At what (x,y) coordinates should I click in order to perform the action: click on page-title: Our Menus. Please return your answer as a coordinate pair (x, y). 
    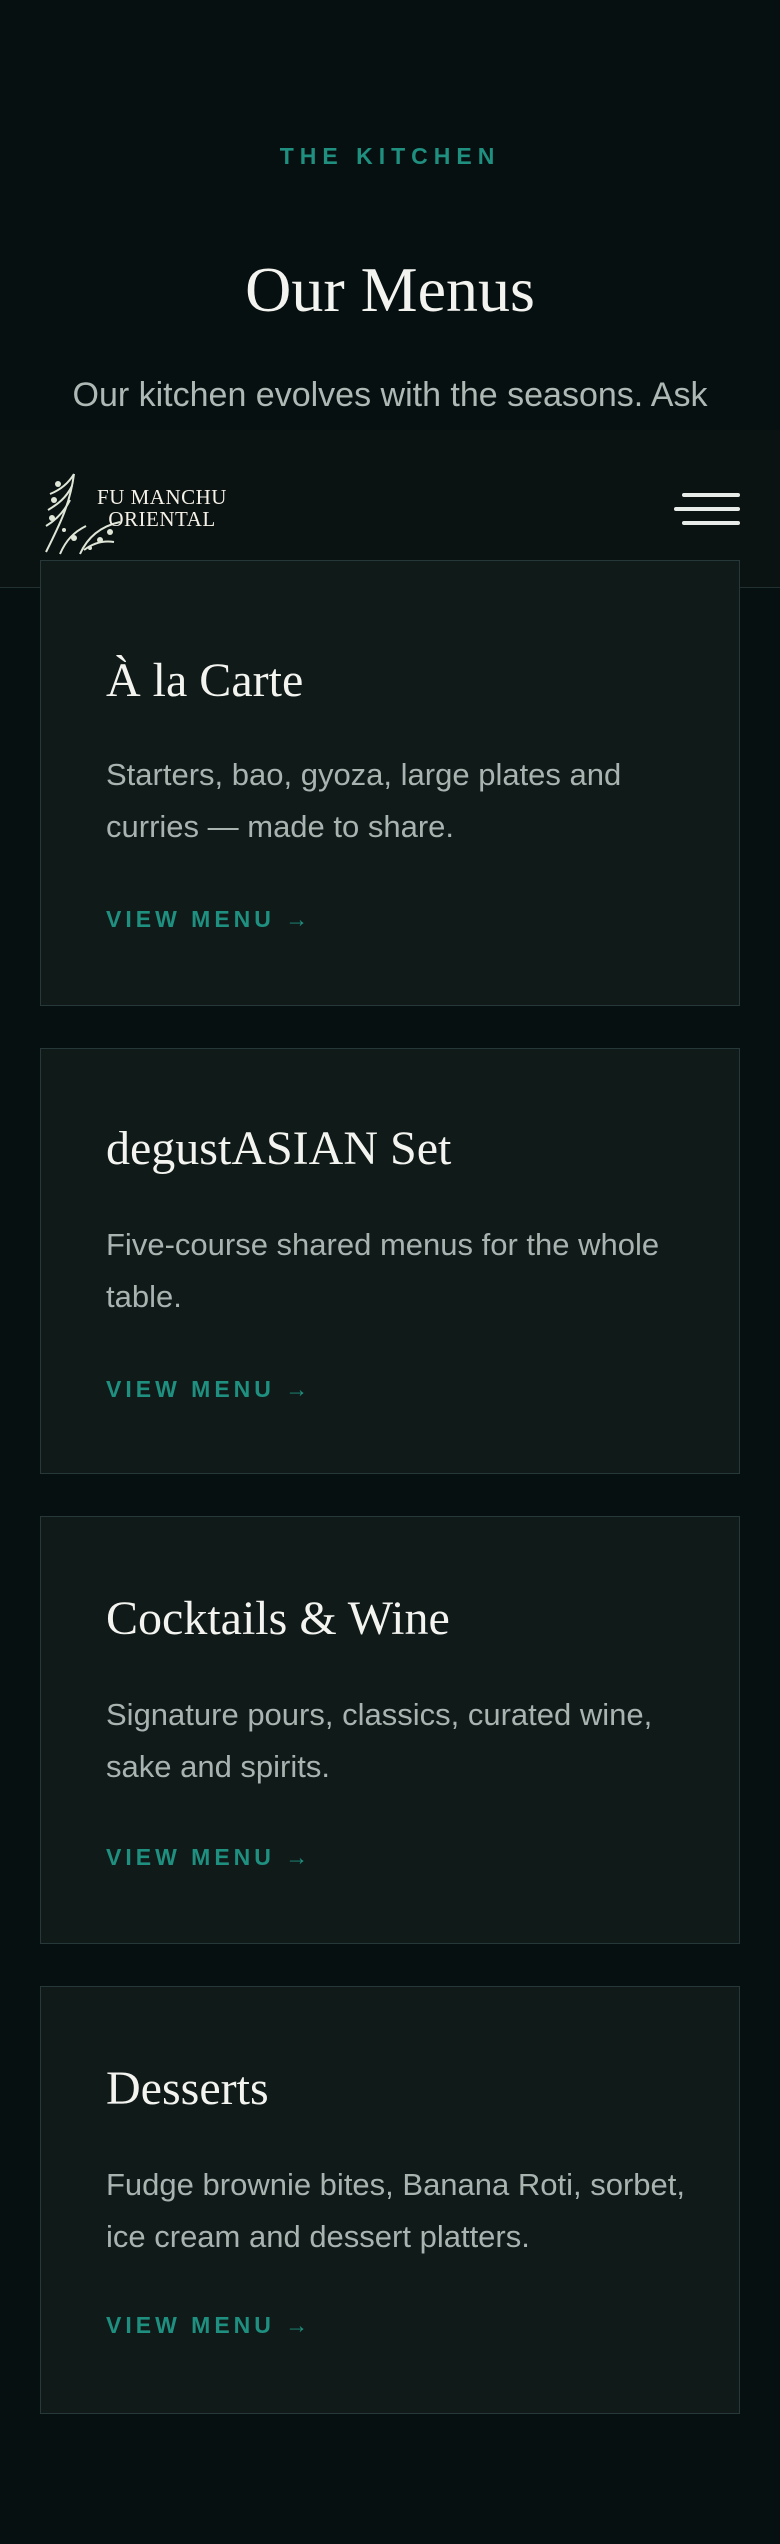
    Looking at the image, I should click on (390, 289).